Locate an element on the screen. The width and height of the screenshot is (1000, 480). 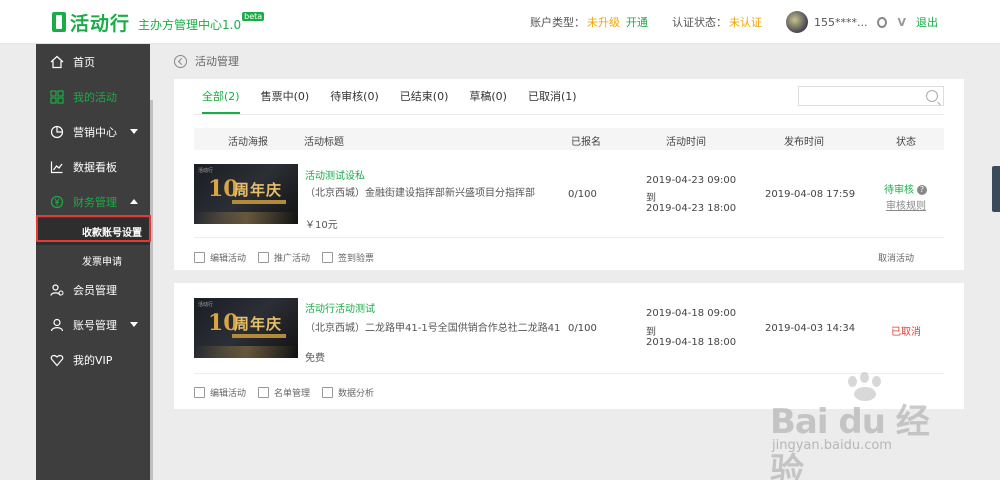
col-poster: 活动海报 is located at coordinates (248, 142).